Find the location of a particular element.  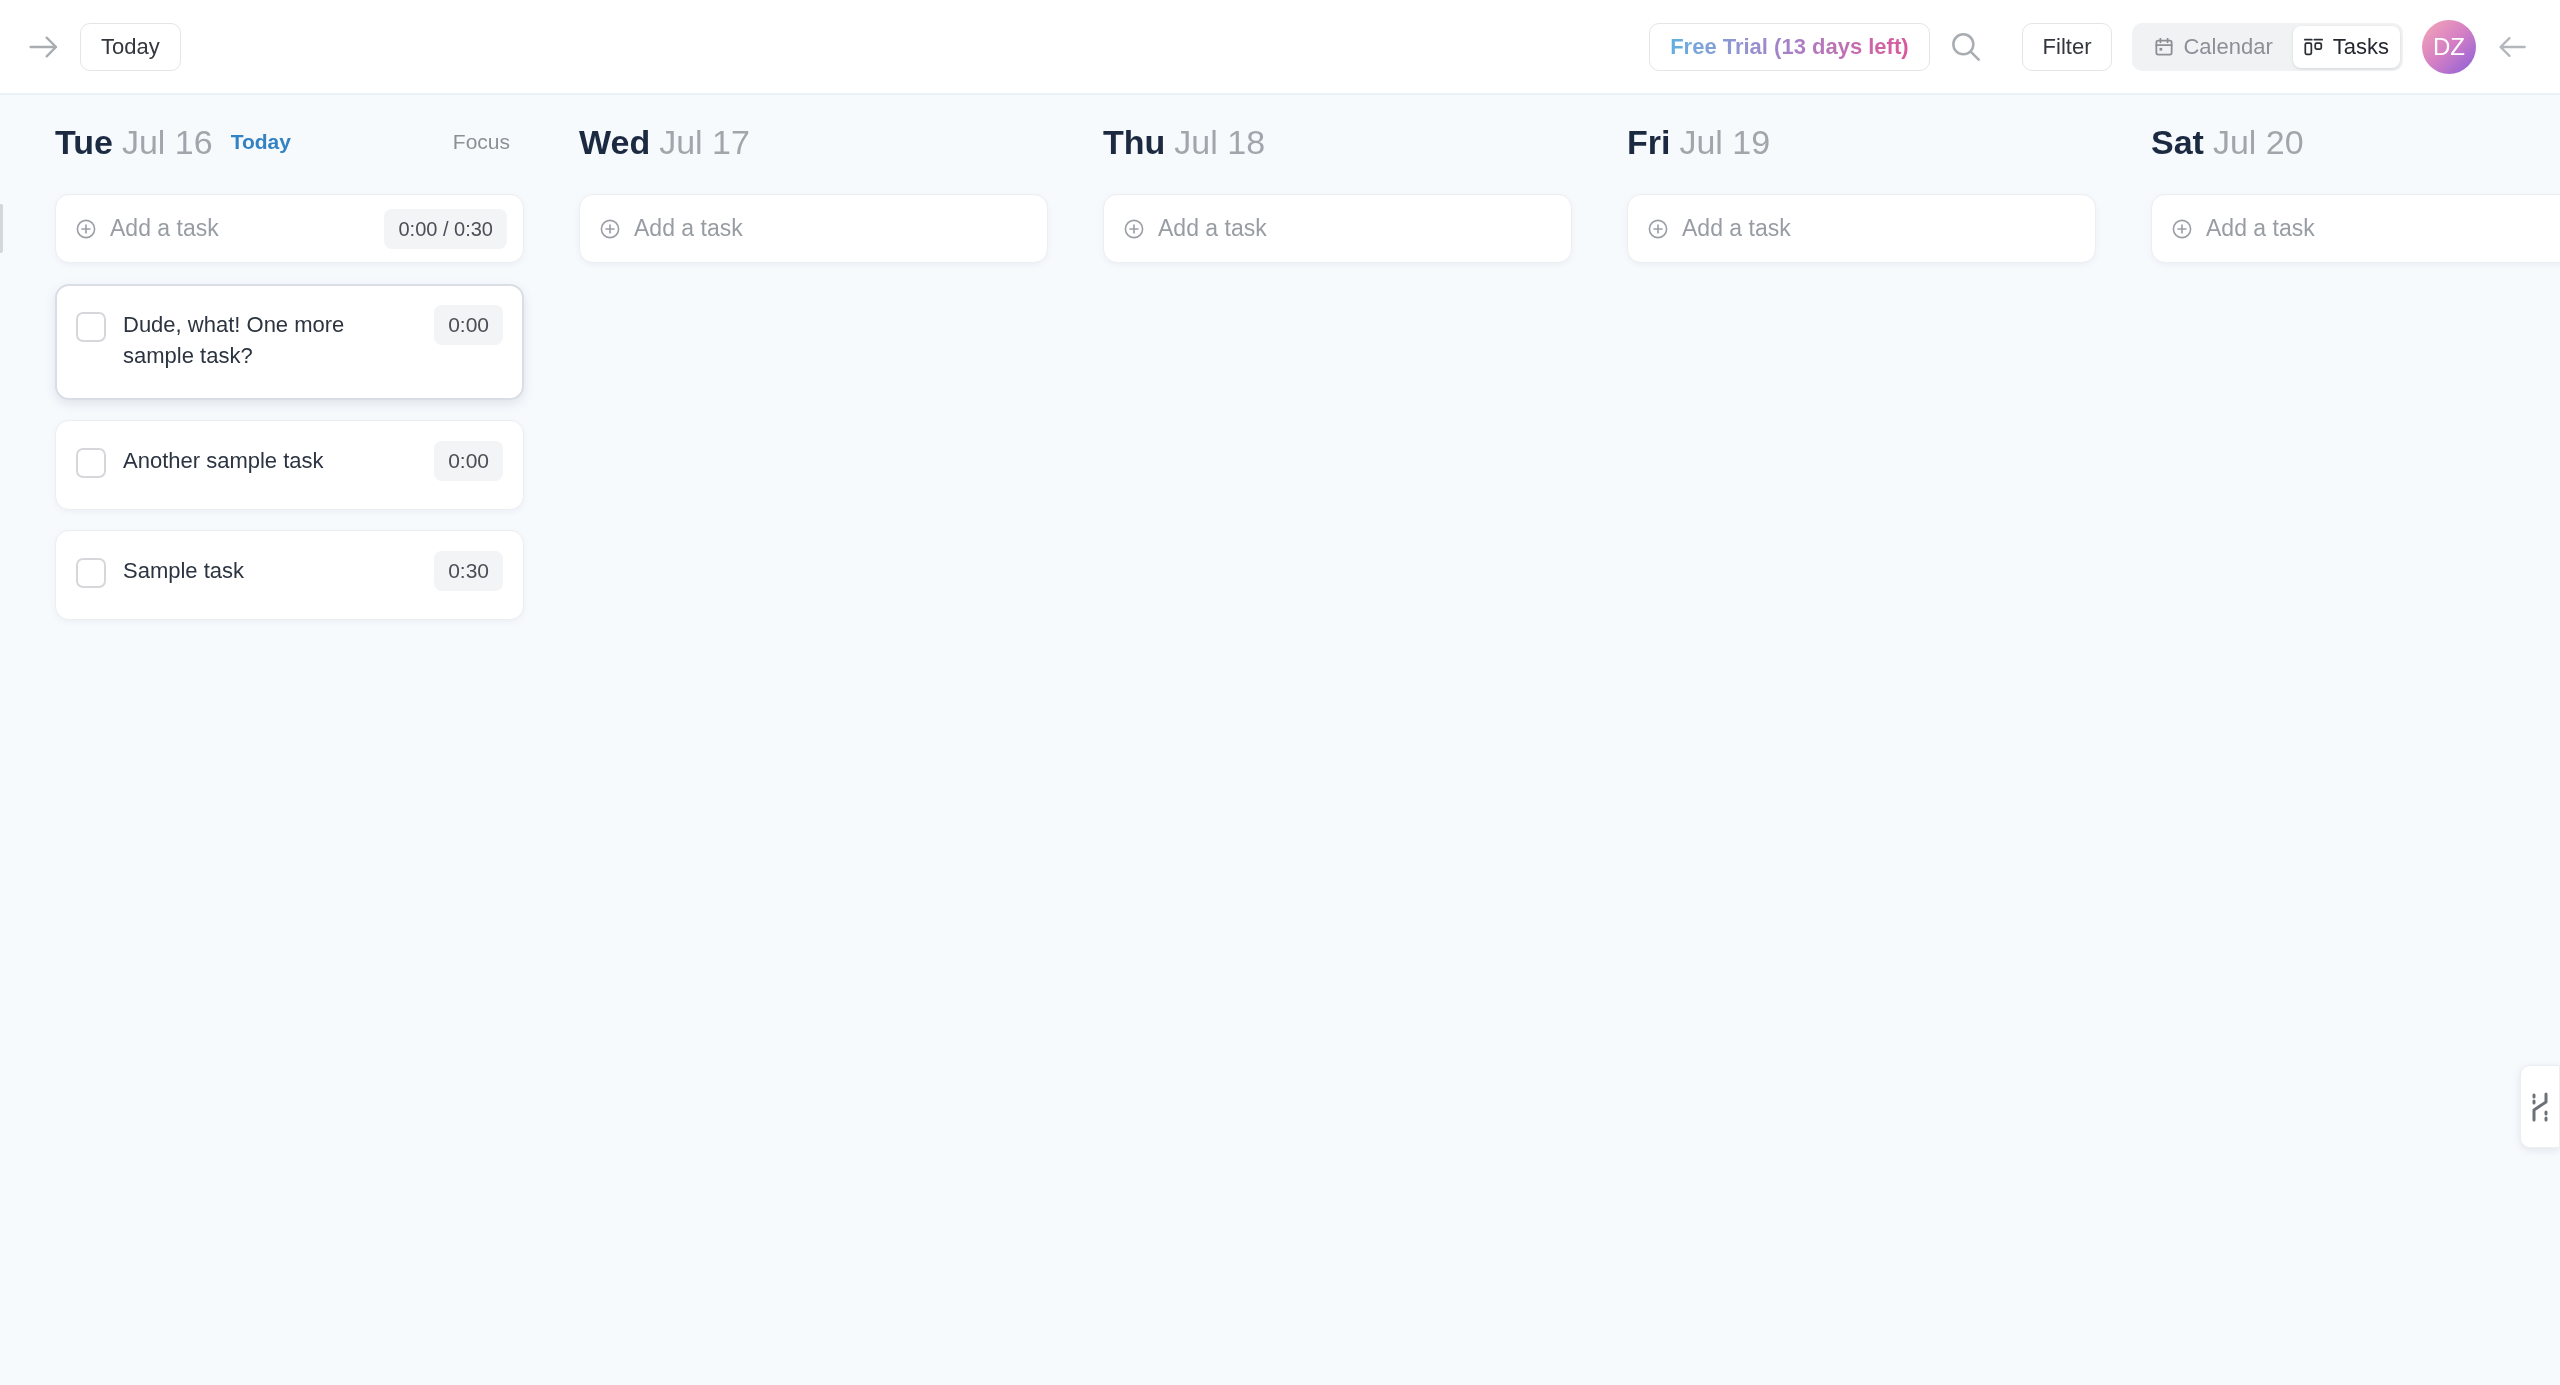

weekday-label: Wed is located at coordinates (615, 142).